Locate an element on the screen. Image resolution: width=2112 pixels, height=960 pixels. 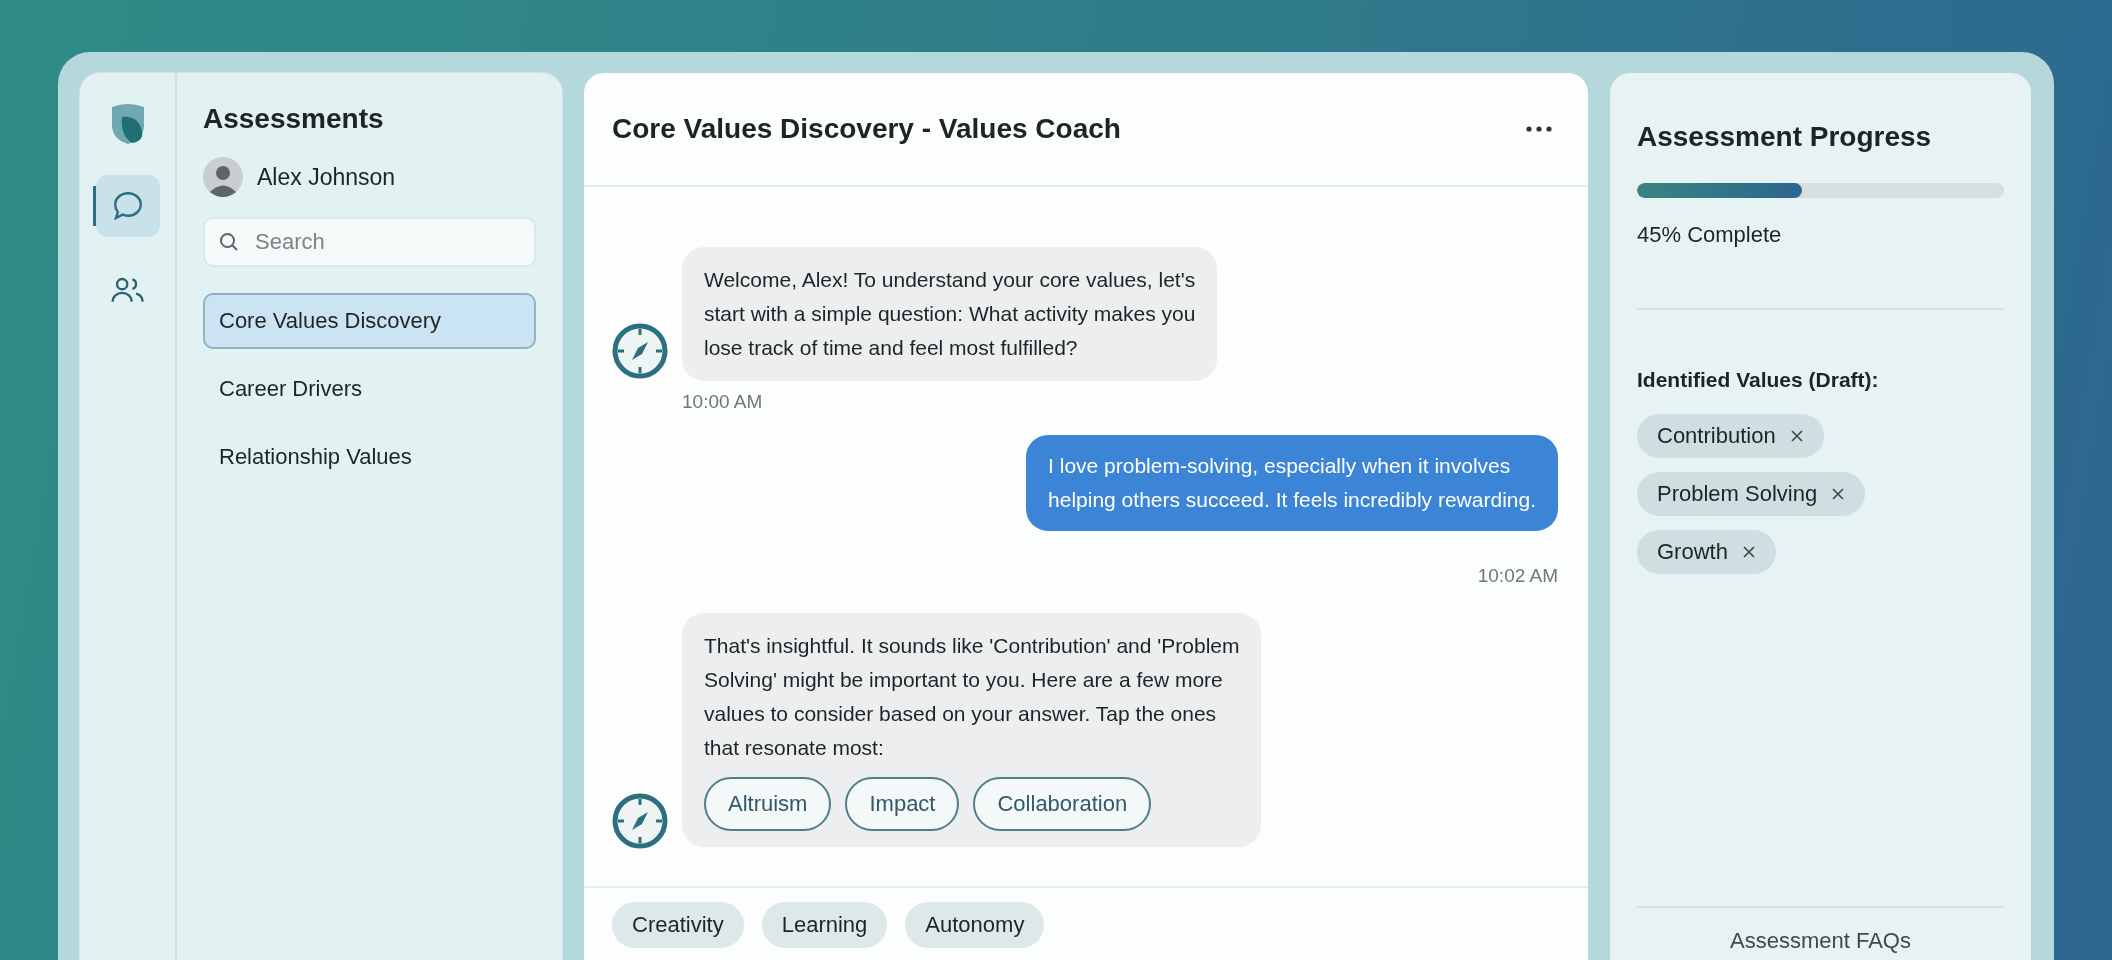
suggestion-chip: Autonomy is located at coordinates (975, 925).